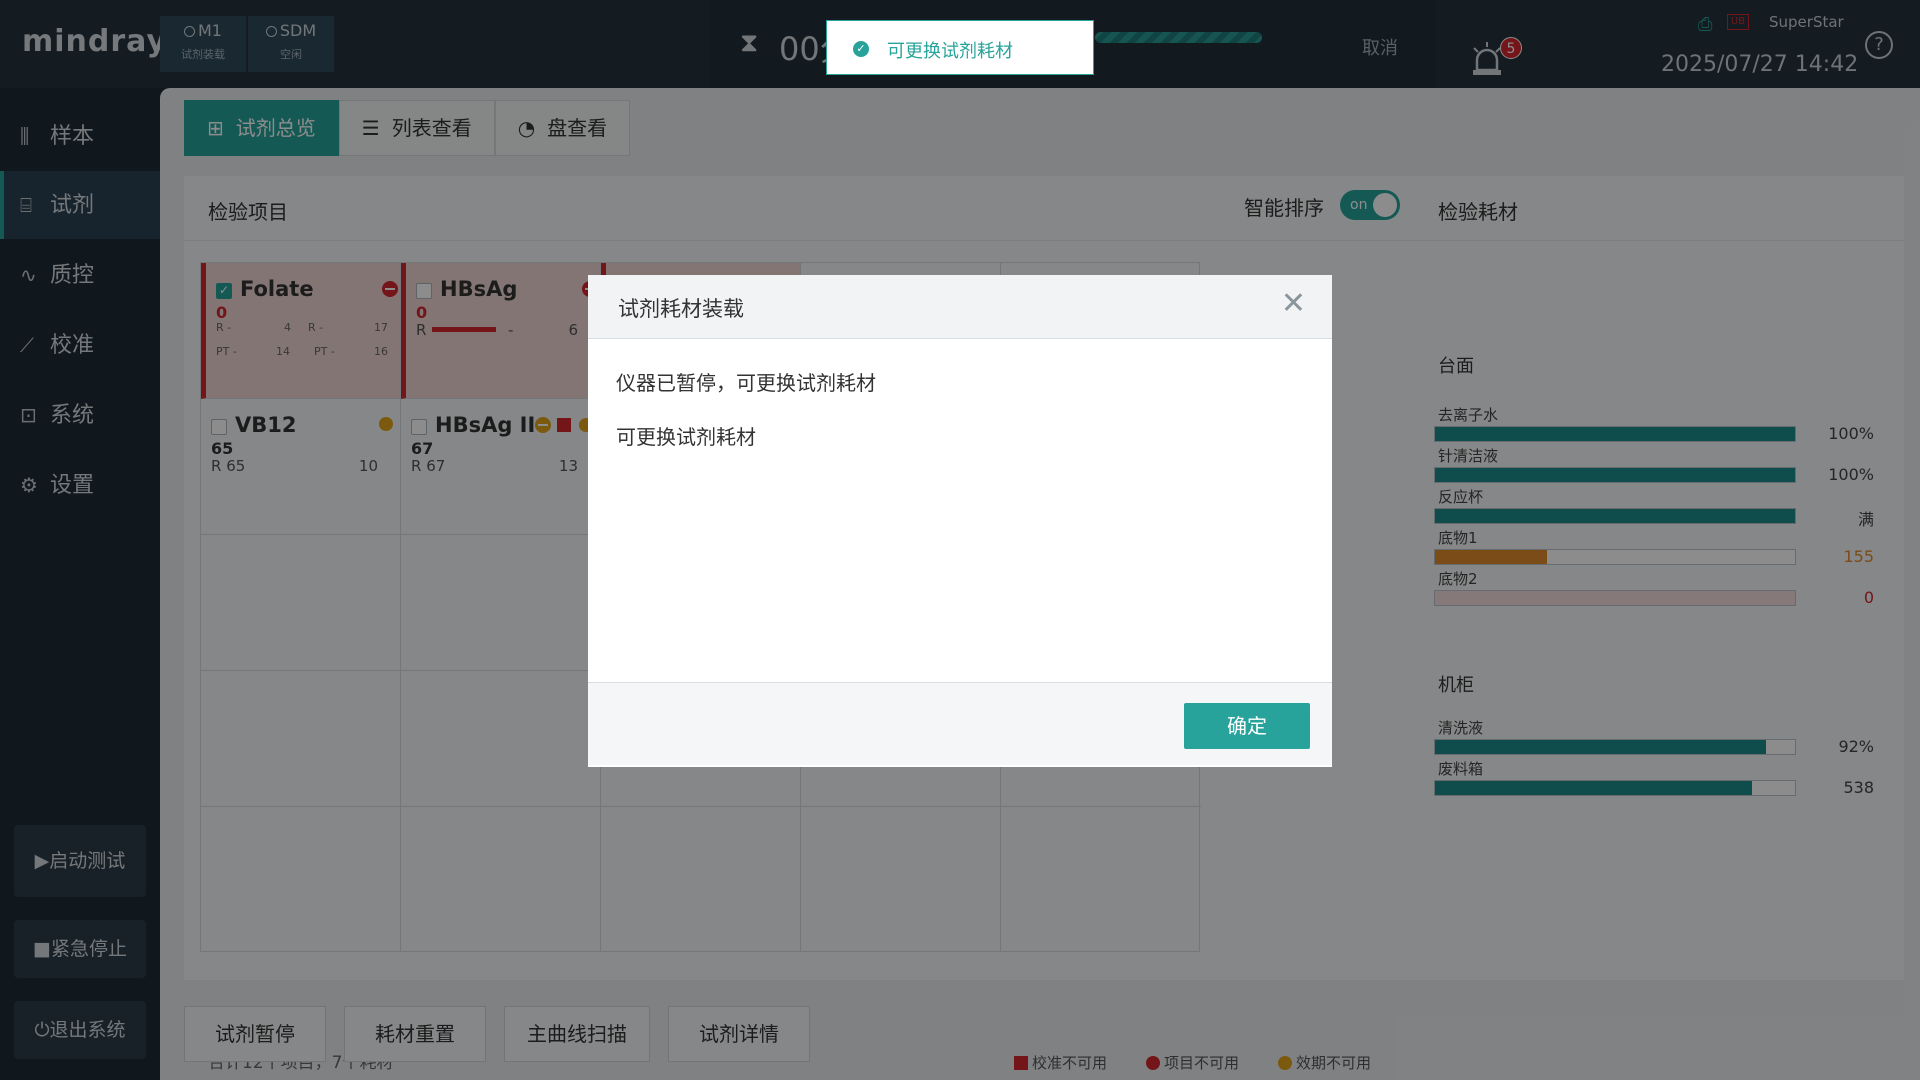 The width and height of the screenshot is (1920, 1080). What do you see at coordinates (681, 309) in the screenshot?
I see `dialog-title: 试剂耗材装载` at bounding box center [681, 309].